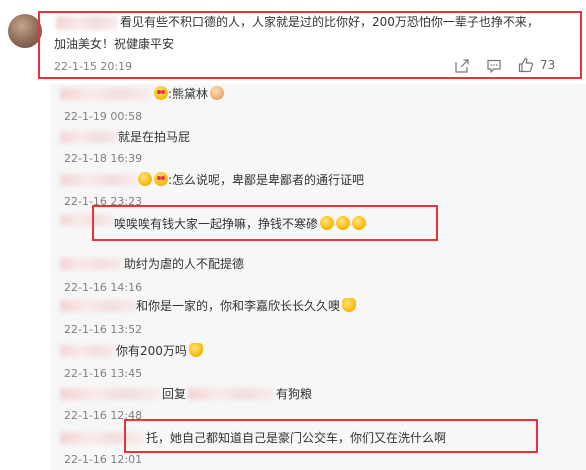 This screenshot has width=586, height=470. What do you see at coordinates (294, 394) in the screenshot?
I see `reply-8-suffix: 有狗粮` at bounding box center [294, 394].